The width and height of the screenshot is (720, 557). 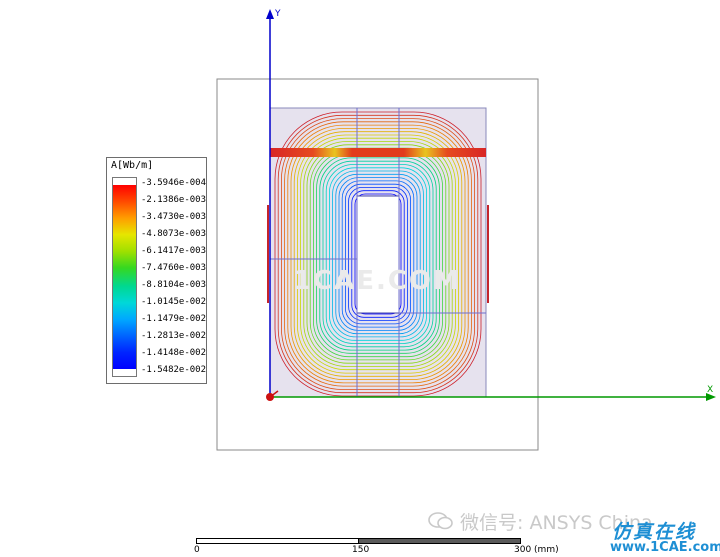 I want to click on legend-value-label: -1.4148e-002, so click(x=174, y=353).